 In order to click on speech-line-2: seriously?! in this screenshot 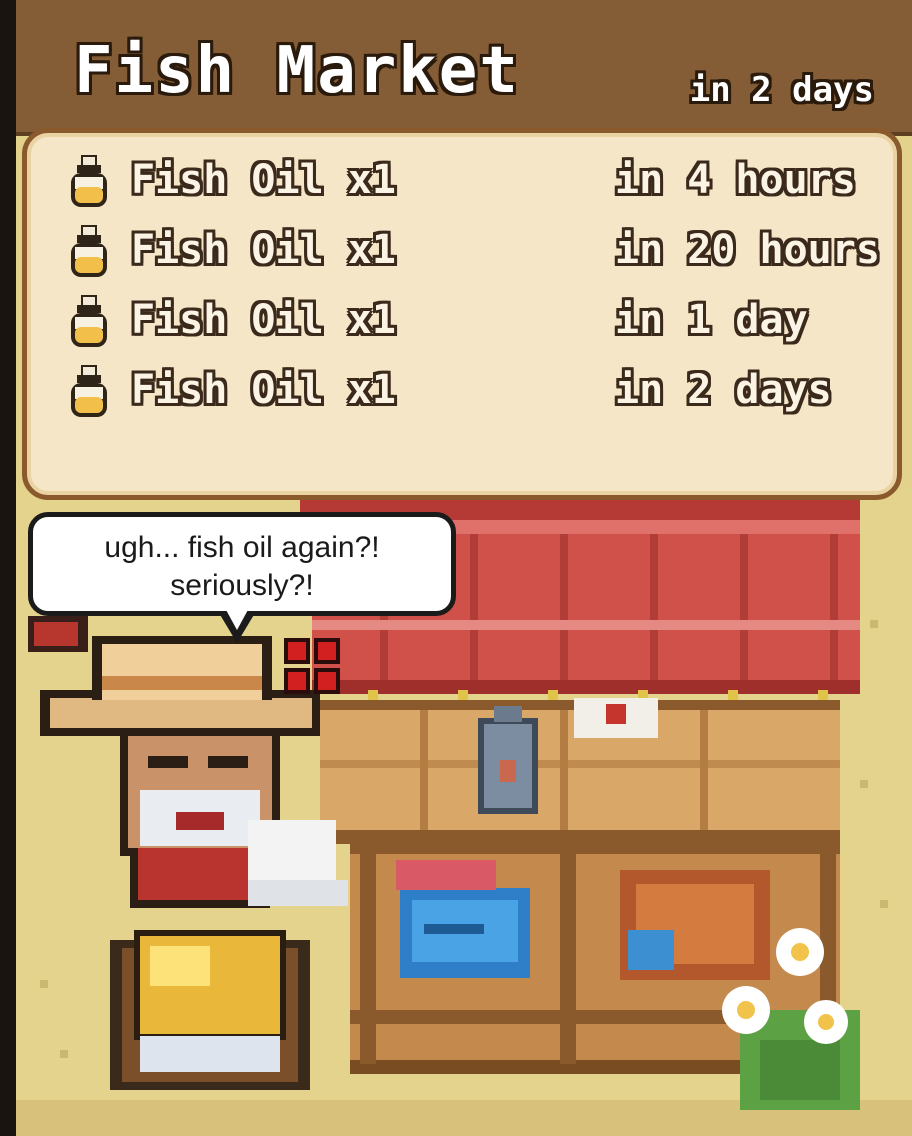, I will do `click(242, 585)`.